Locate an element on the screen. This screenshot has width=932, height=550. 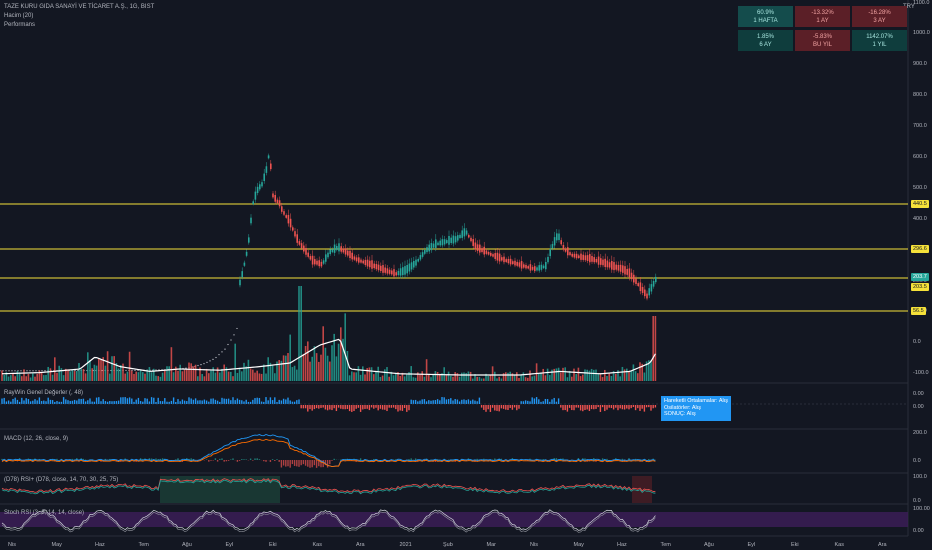
y-tick-label: 500.0 is located at coordinates (920, 188).